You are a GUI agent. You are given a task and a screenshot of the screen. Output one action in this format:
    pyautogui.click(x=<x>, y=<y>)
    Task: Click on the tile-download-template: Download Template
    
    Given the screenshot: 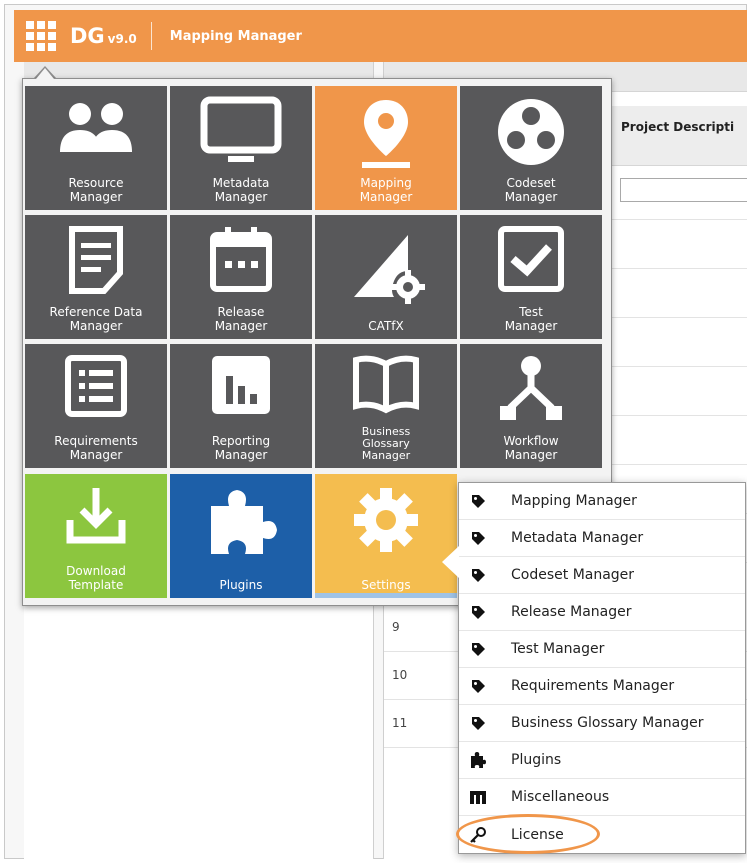 What is the action you would take?
    pyautogui.click(x=96, y=536)
    